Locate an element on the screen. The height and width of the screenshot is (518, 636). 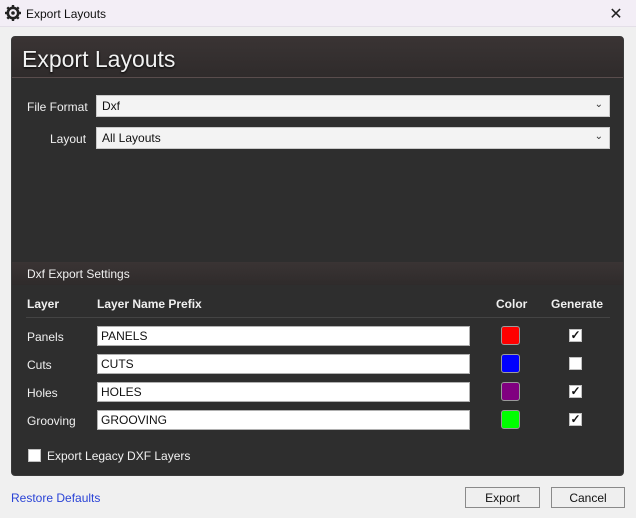
window-title: Export Layouts is located at coordinates (66, 14).